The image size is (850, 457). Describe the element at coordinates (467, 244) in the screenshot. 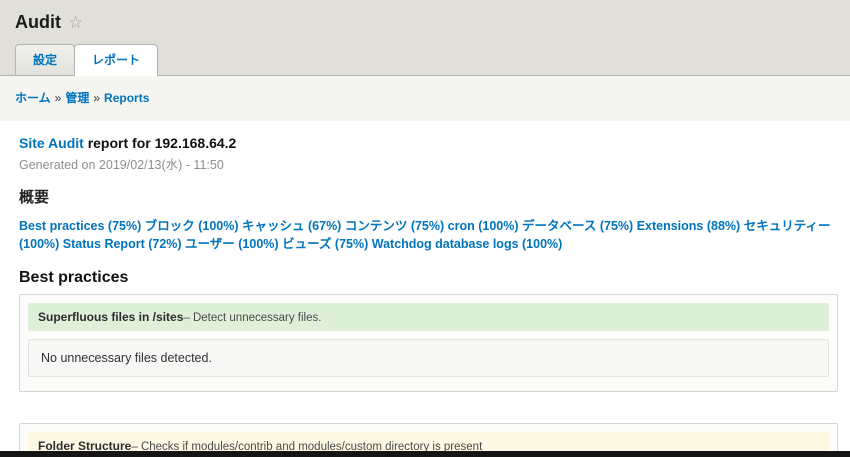

I see `summary-link-watchdog: Watchdog database logs (100%)` at that location.